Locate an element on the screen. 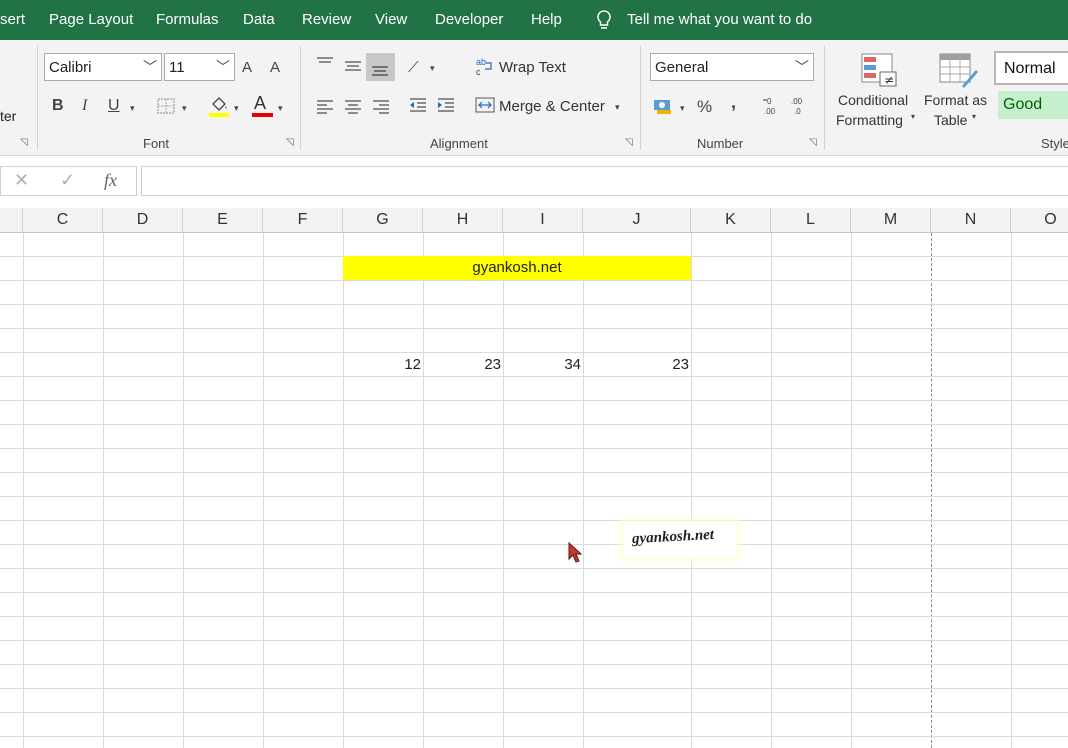 The image size is (1068, 748). tab-data: Data is located at coordinates (259, 19).